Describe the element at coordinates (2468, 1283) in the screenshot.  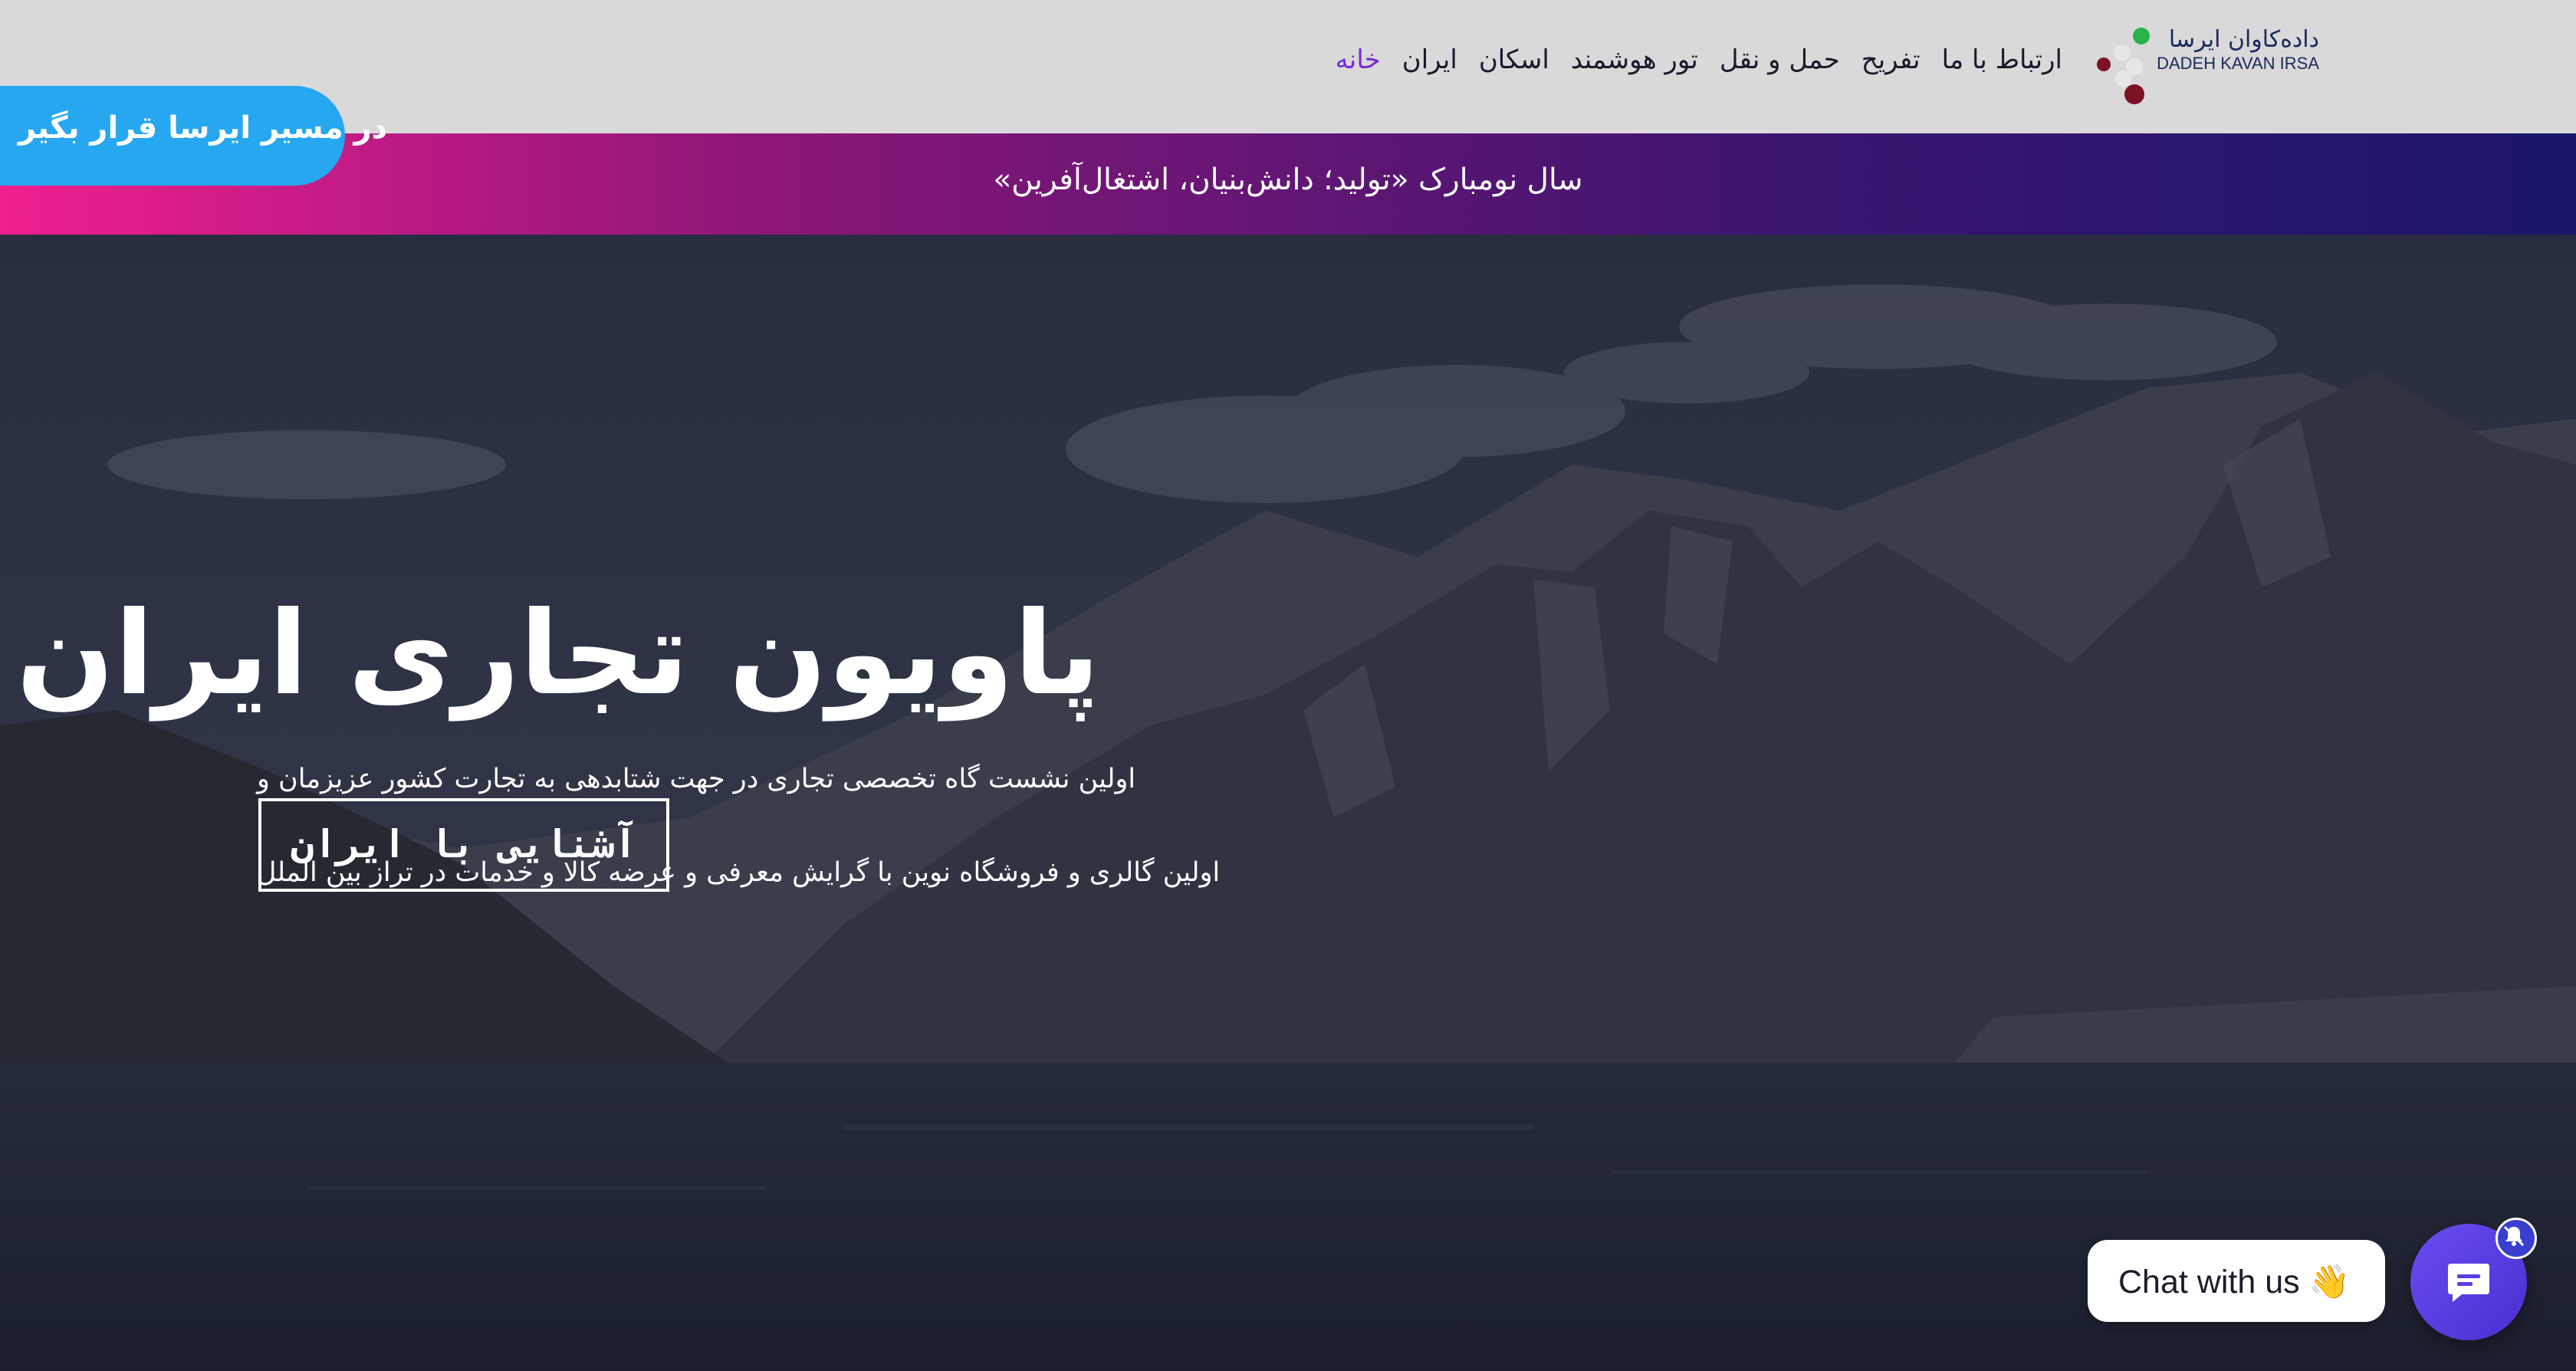
I see `chat-message-icon` at that location.